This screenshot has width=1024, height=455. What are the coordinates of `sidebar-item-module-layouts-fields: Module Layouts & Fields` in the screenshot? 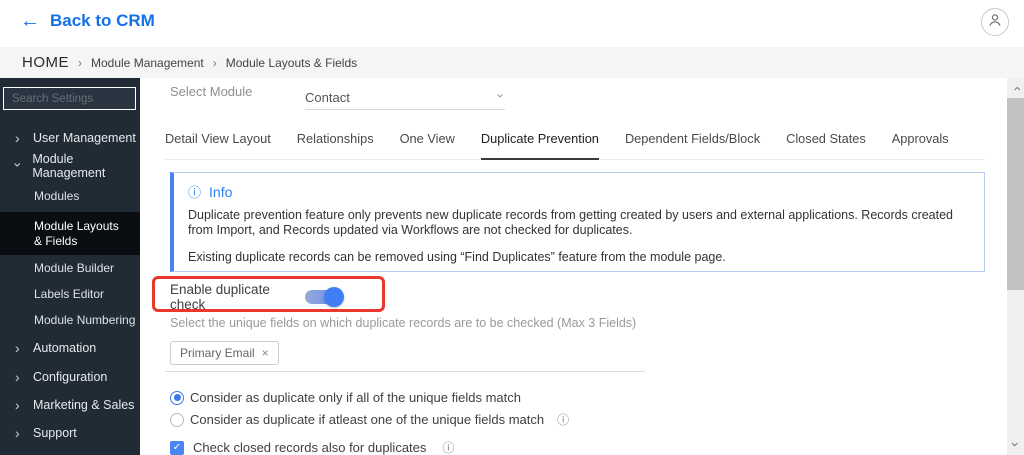 It's located at (70, 233).